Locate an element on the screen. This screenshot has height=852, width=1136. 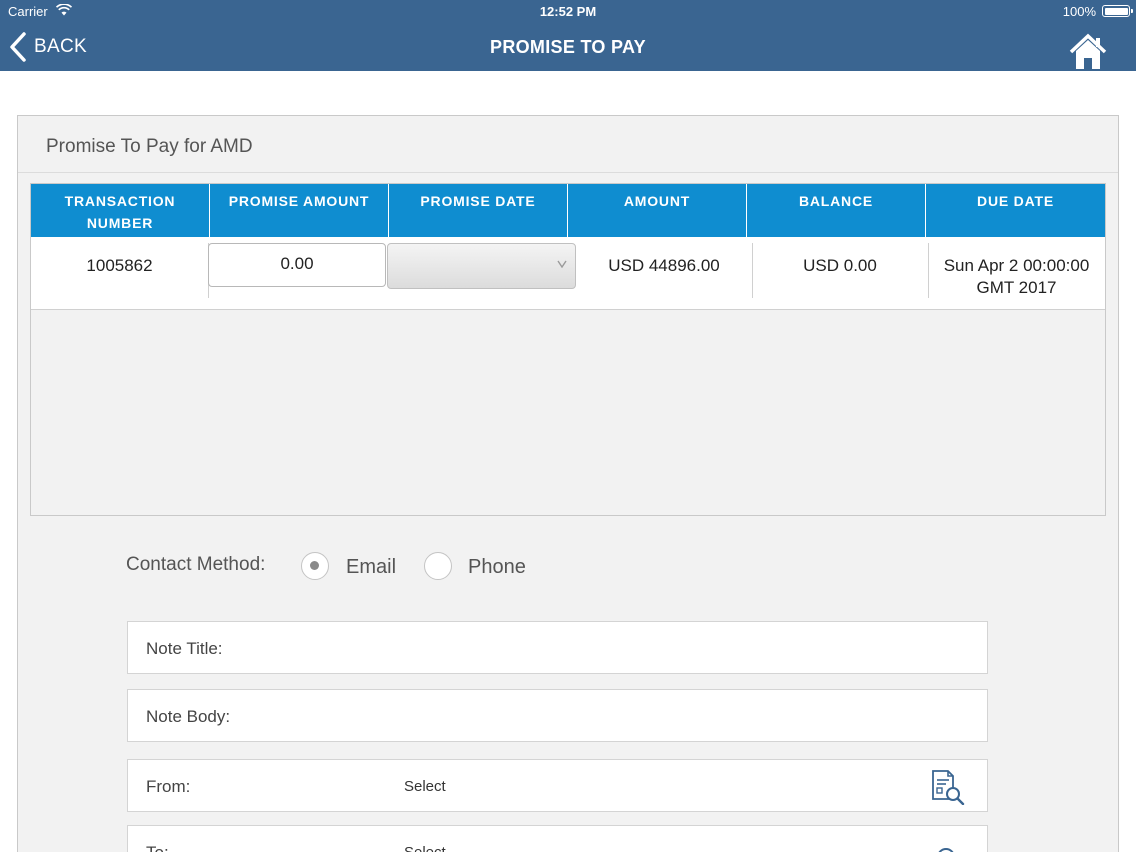
email-radio-label: Email is located at coordinates (371, 567).